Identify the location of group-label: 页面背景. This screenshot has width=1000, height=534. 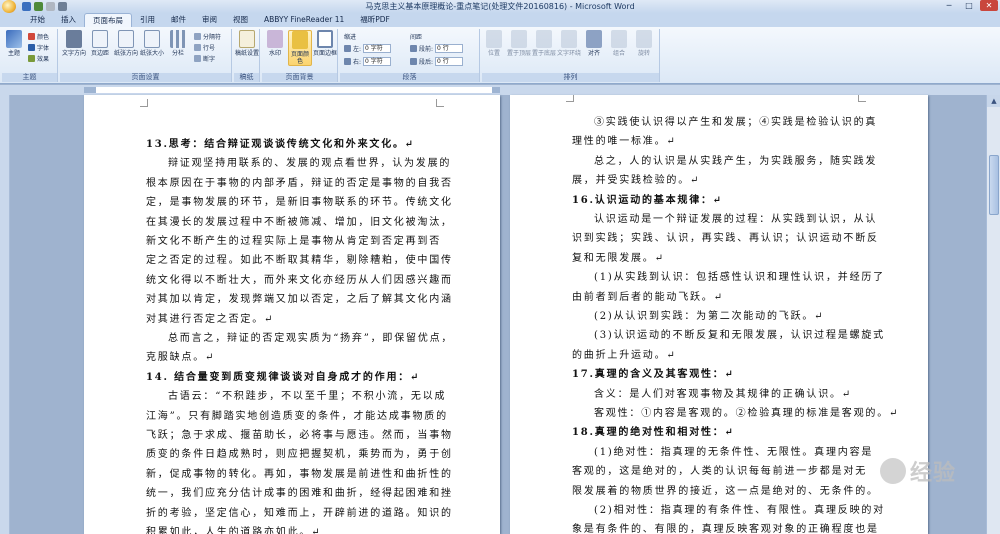
(299, 77).